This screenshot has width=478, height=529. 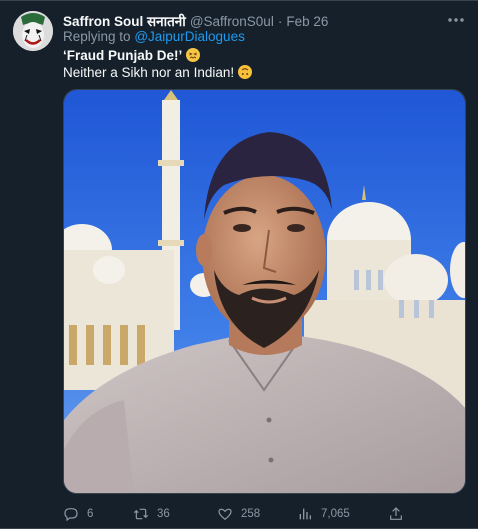 I want to click on share-button, so click(x=396, y=514).